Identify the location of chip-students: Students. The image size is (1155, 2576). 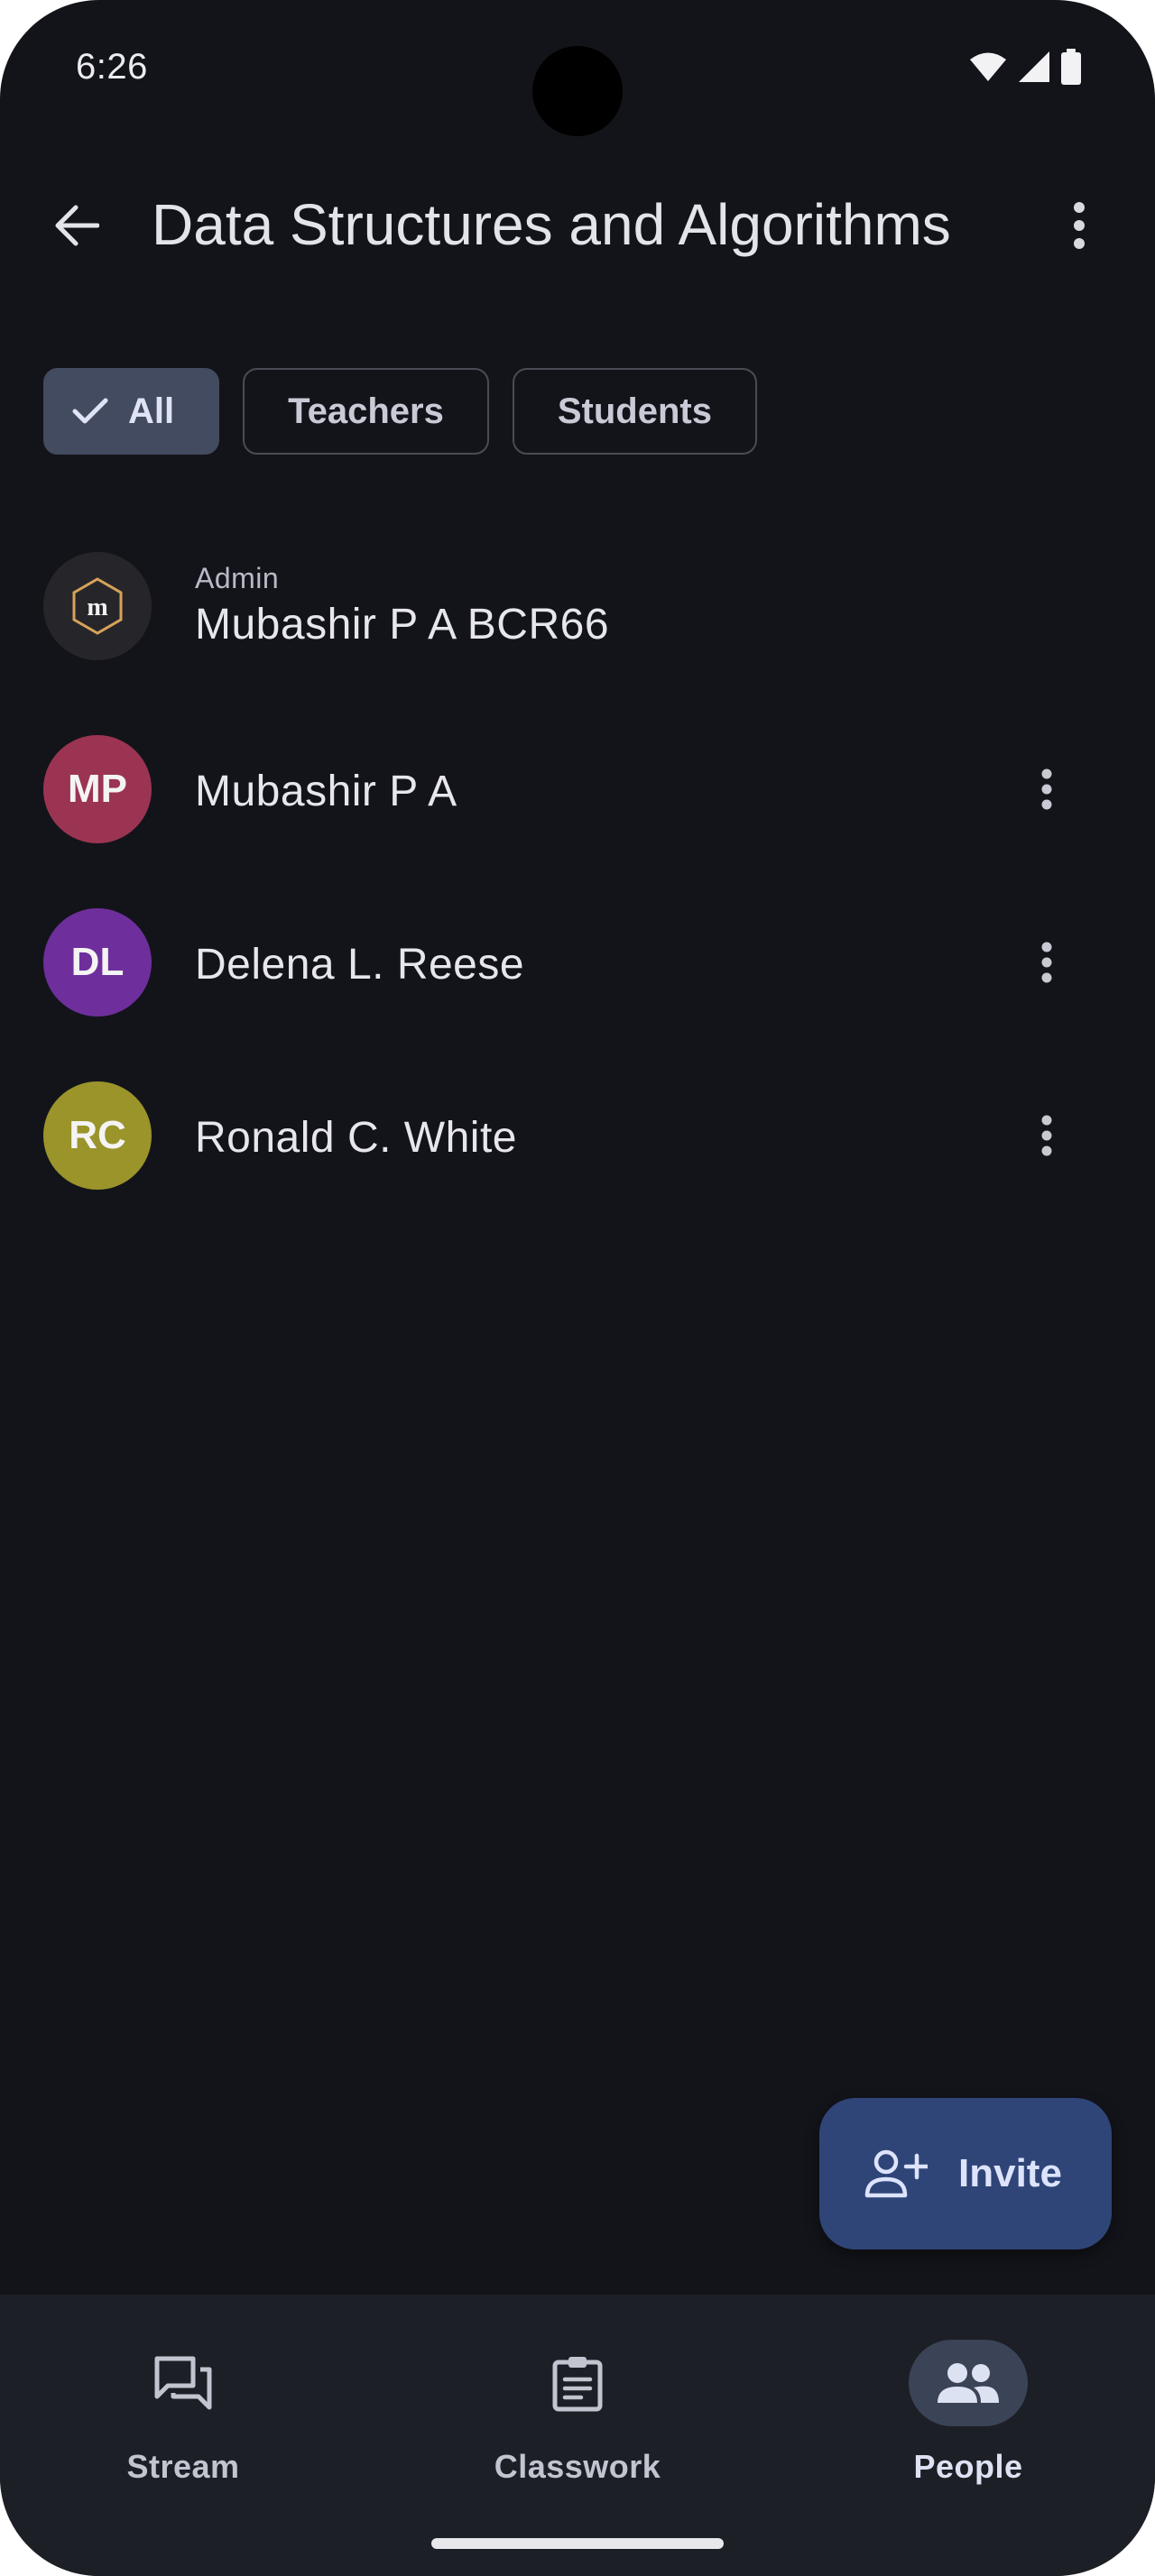
(634, 412).